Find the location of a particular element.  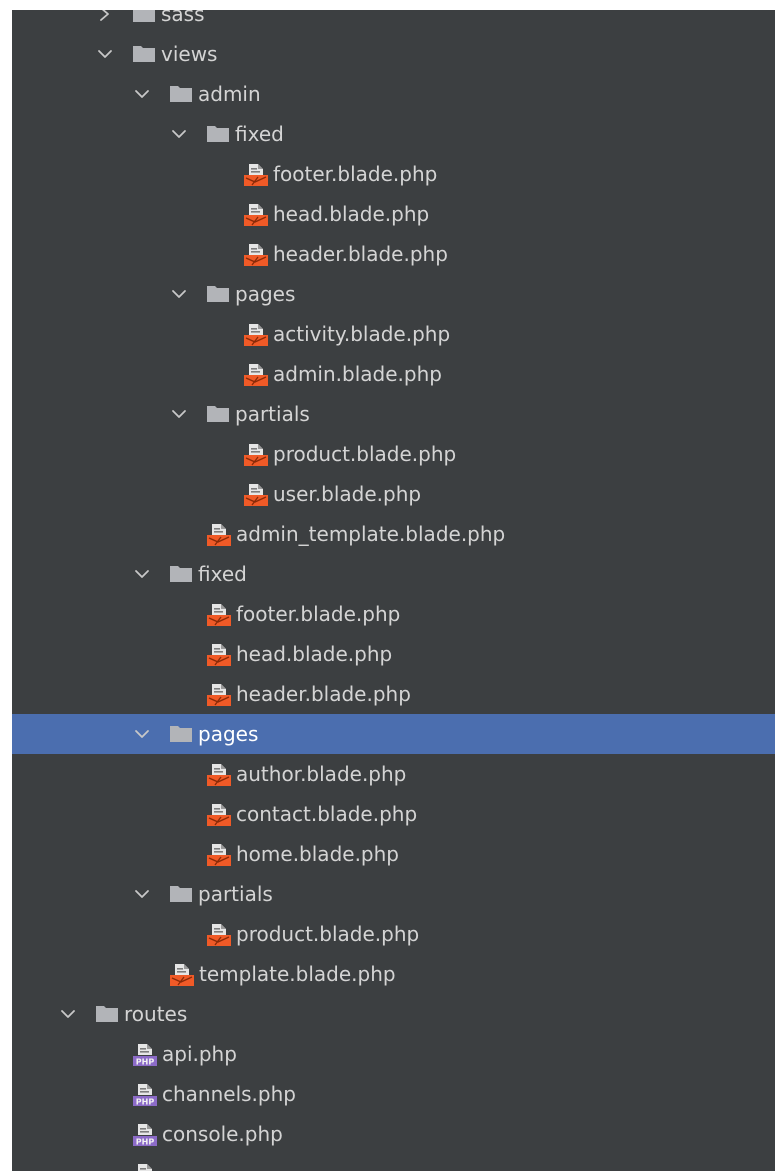

tree-file-row: template.blade.php is located at coordinates (393, 974).